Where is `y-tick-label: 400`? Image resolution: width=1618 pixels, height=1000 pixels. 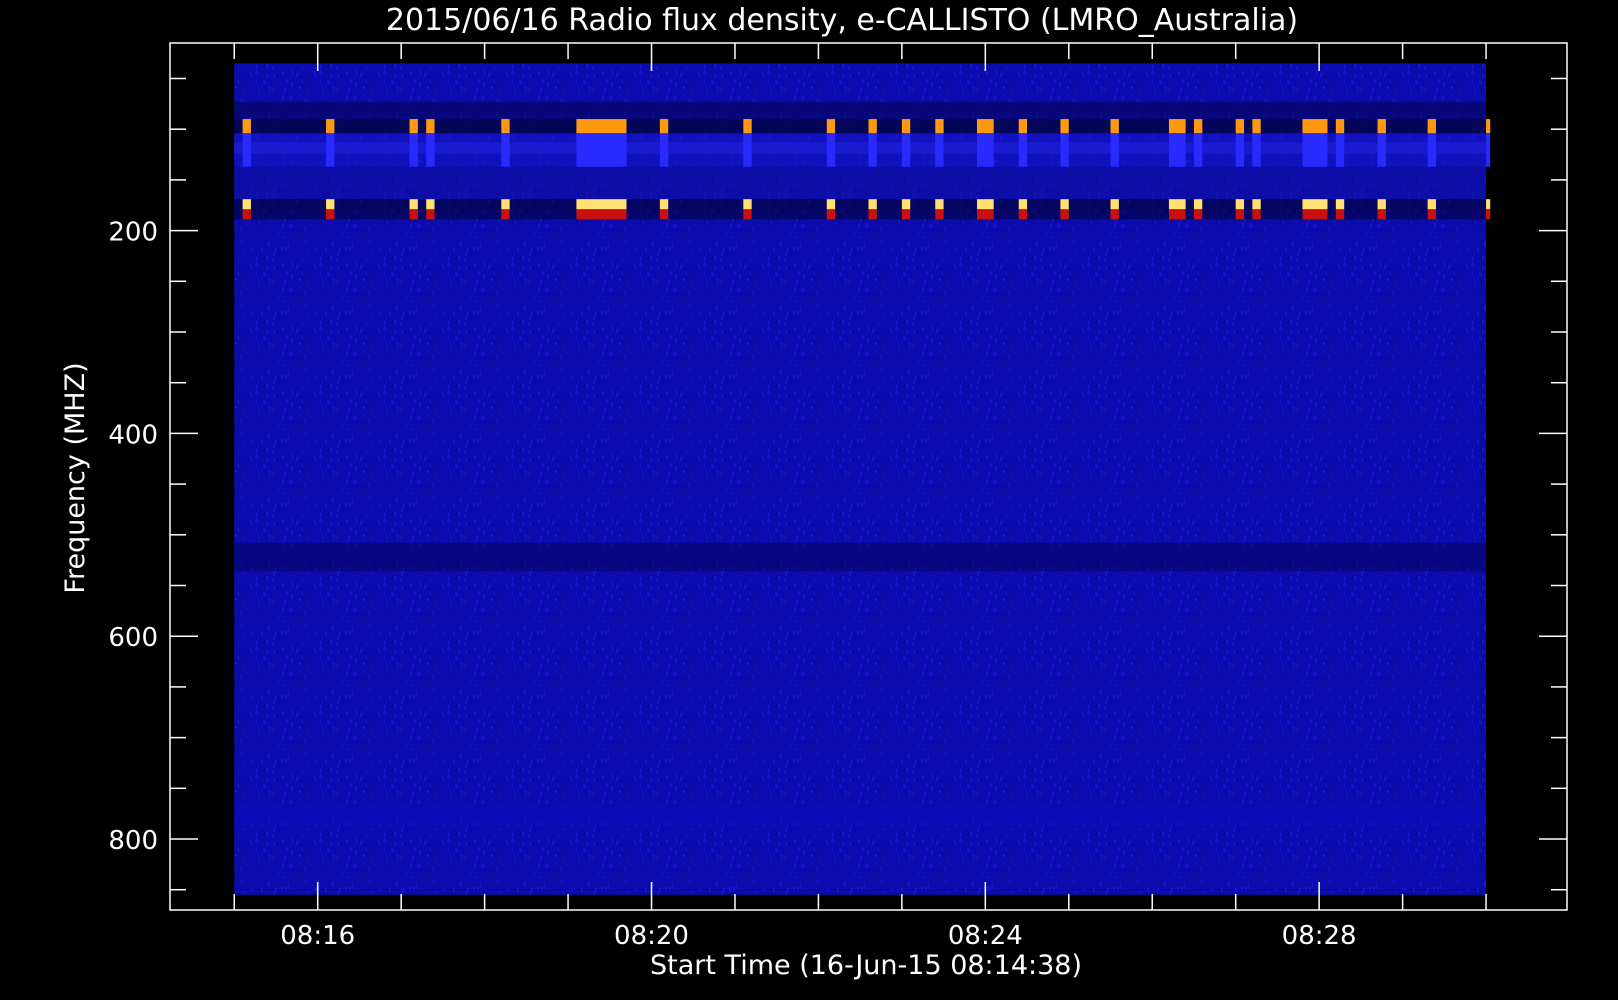
y-tick-label: 400 is located at coordinates (133, 435).